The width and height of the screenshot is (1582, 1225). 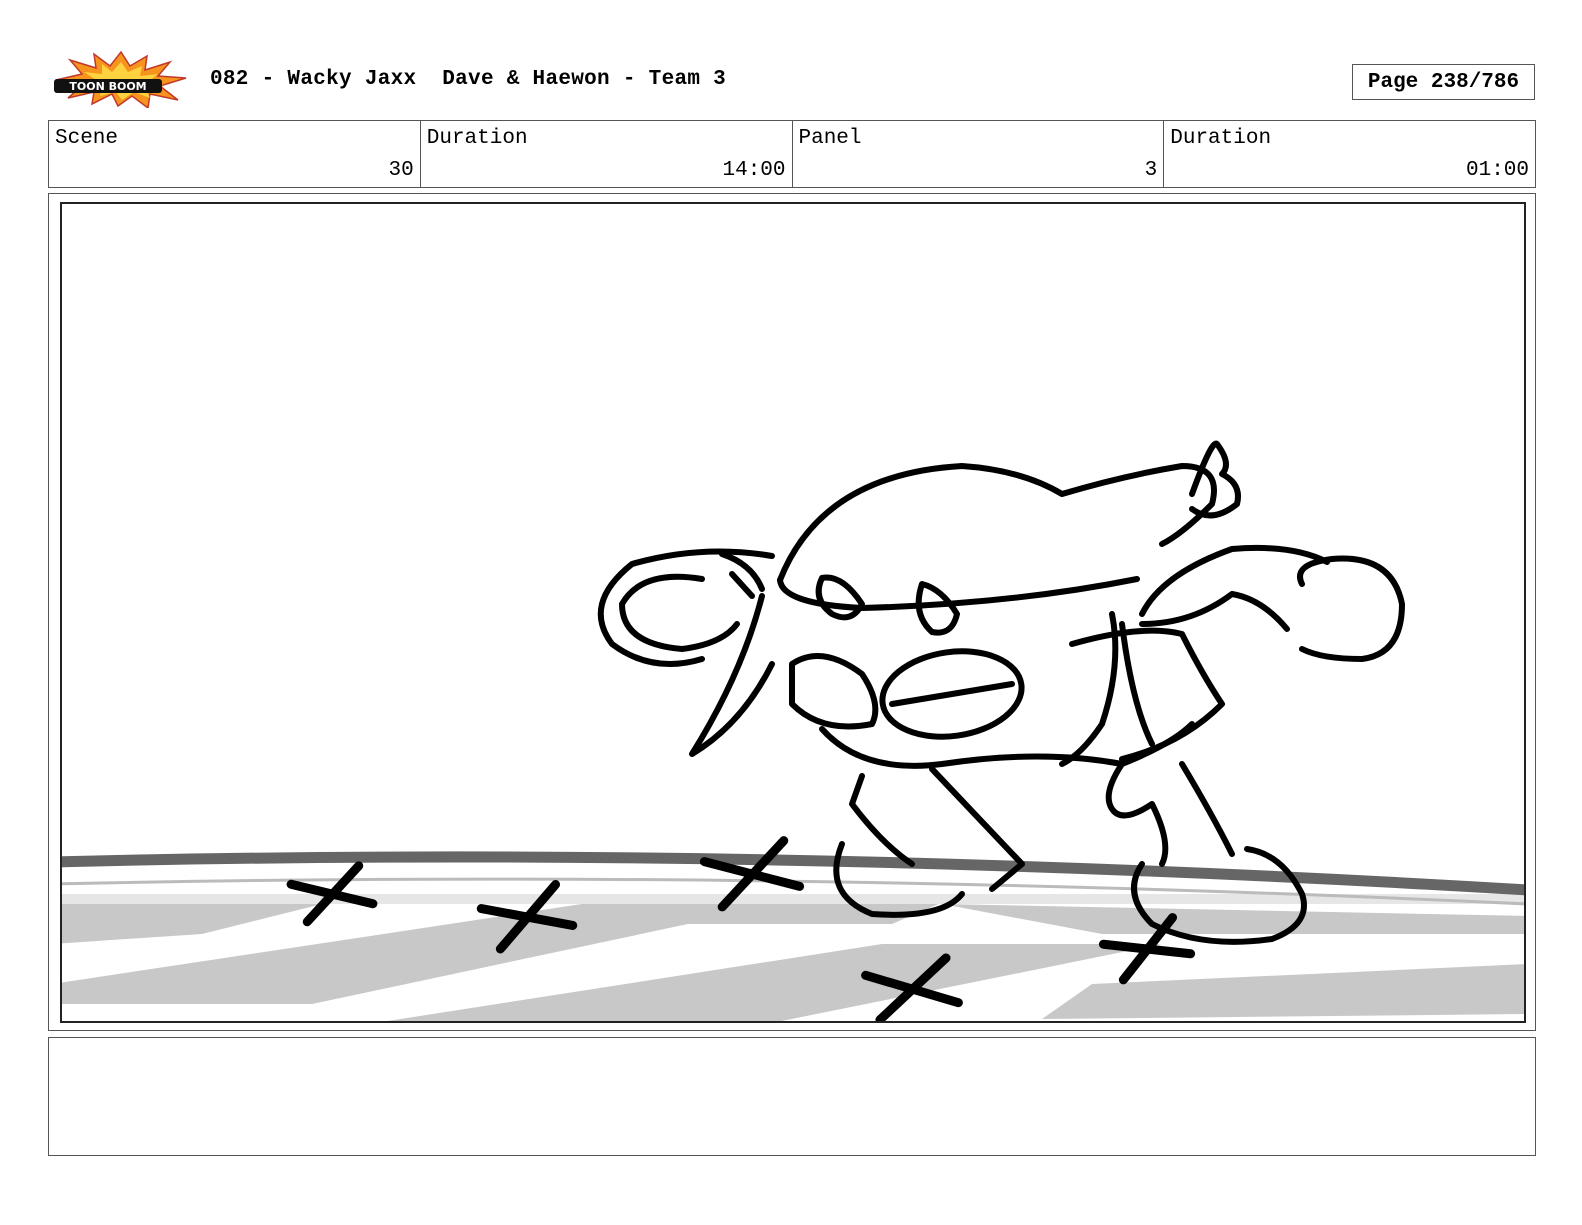 What do you see at coordinates (477, 138) in the screenshot?
I see `scene-duration-label: Duration` at bounding box center [477, 138].